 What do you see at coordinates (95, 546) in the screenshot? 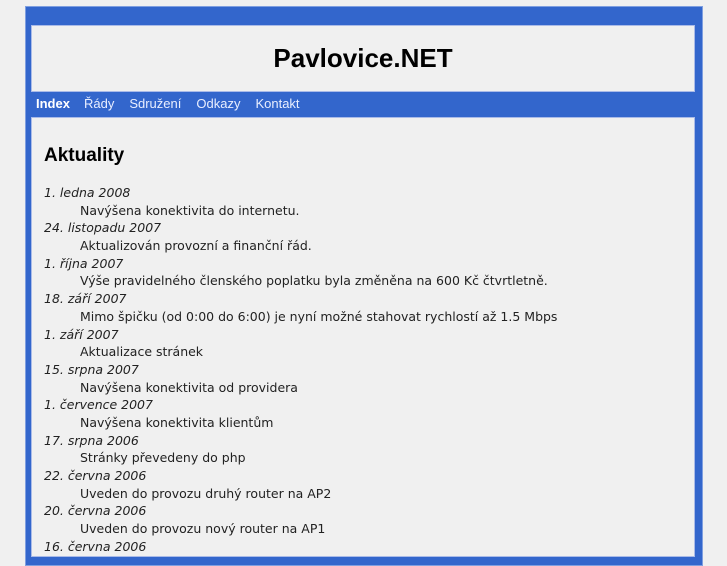
I see `news-date: 16. června 2006` at bounding box center [95, 546].